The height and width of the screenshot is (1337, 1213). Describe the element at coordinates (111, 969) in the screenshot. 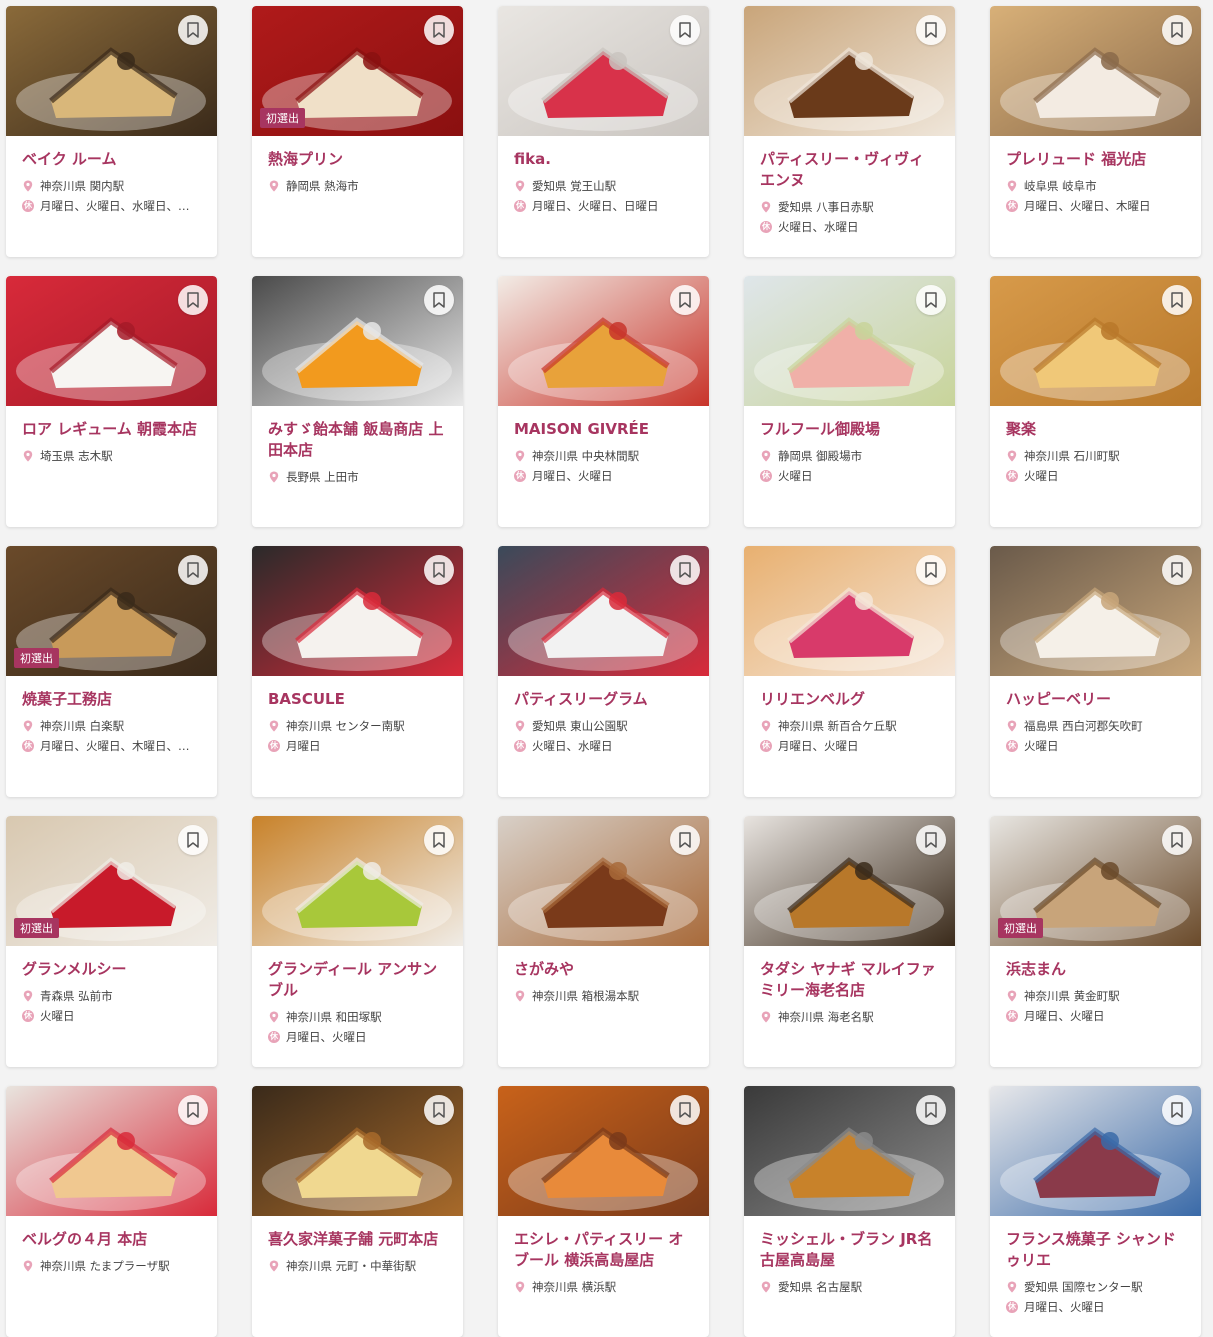

I see `shop-name: グランメルシー` at that location.